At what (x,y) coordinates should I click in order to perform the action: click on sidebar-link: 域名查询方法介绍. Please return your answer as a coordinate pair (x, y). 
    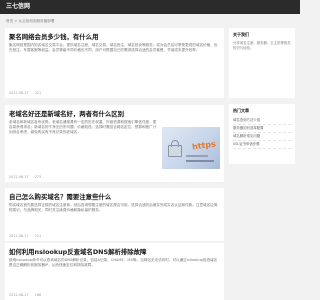
    Looking at the image, I should click on (262, 121).